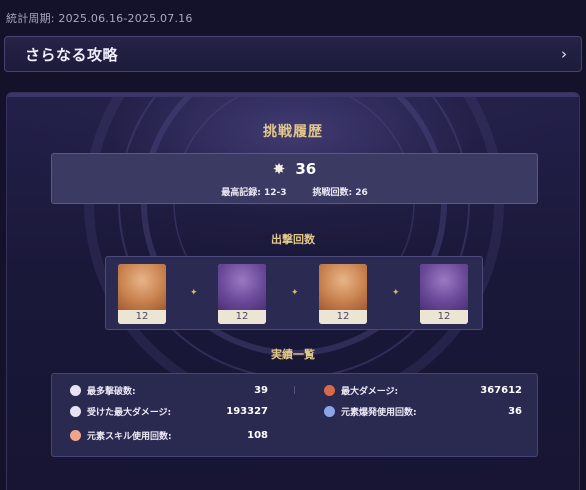 This screenshot has height=490, width=586. Describe the element at coordinates (294, 178) in the screenshot. I see `challenge-history-box: ✸ 36 最高記録: 12-3 挑戦回数: 26` at that location.